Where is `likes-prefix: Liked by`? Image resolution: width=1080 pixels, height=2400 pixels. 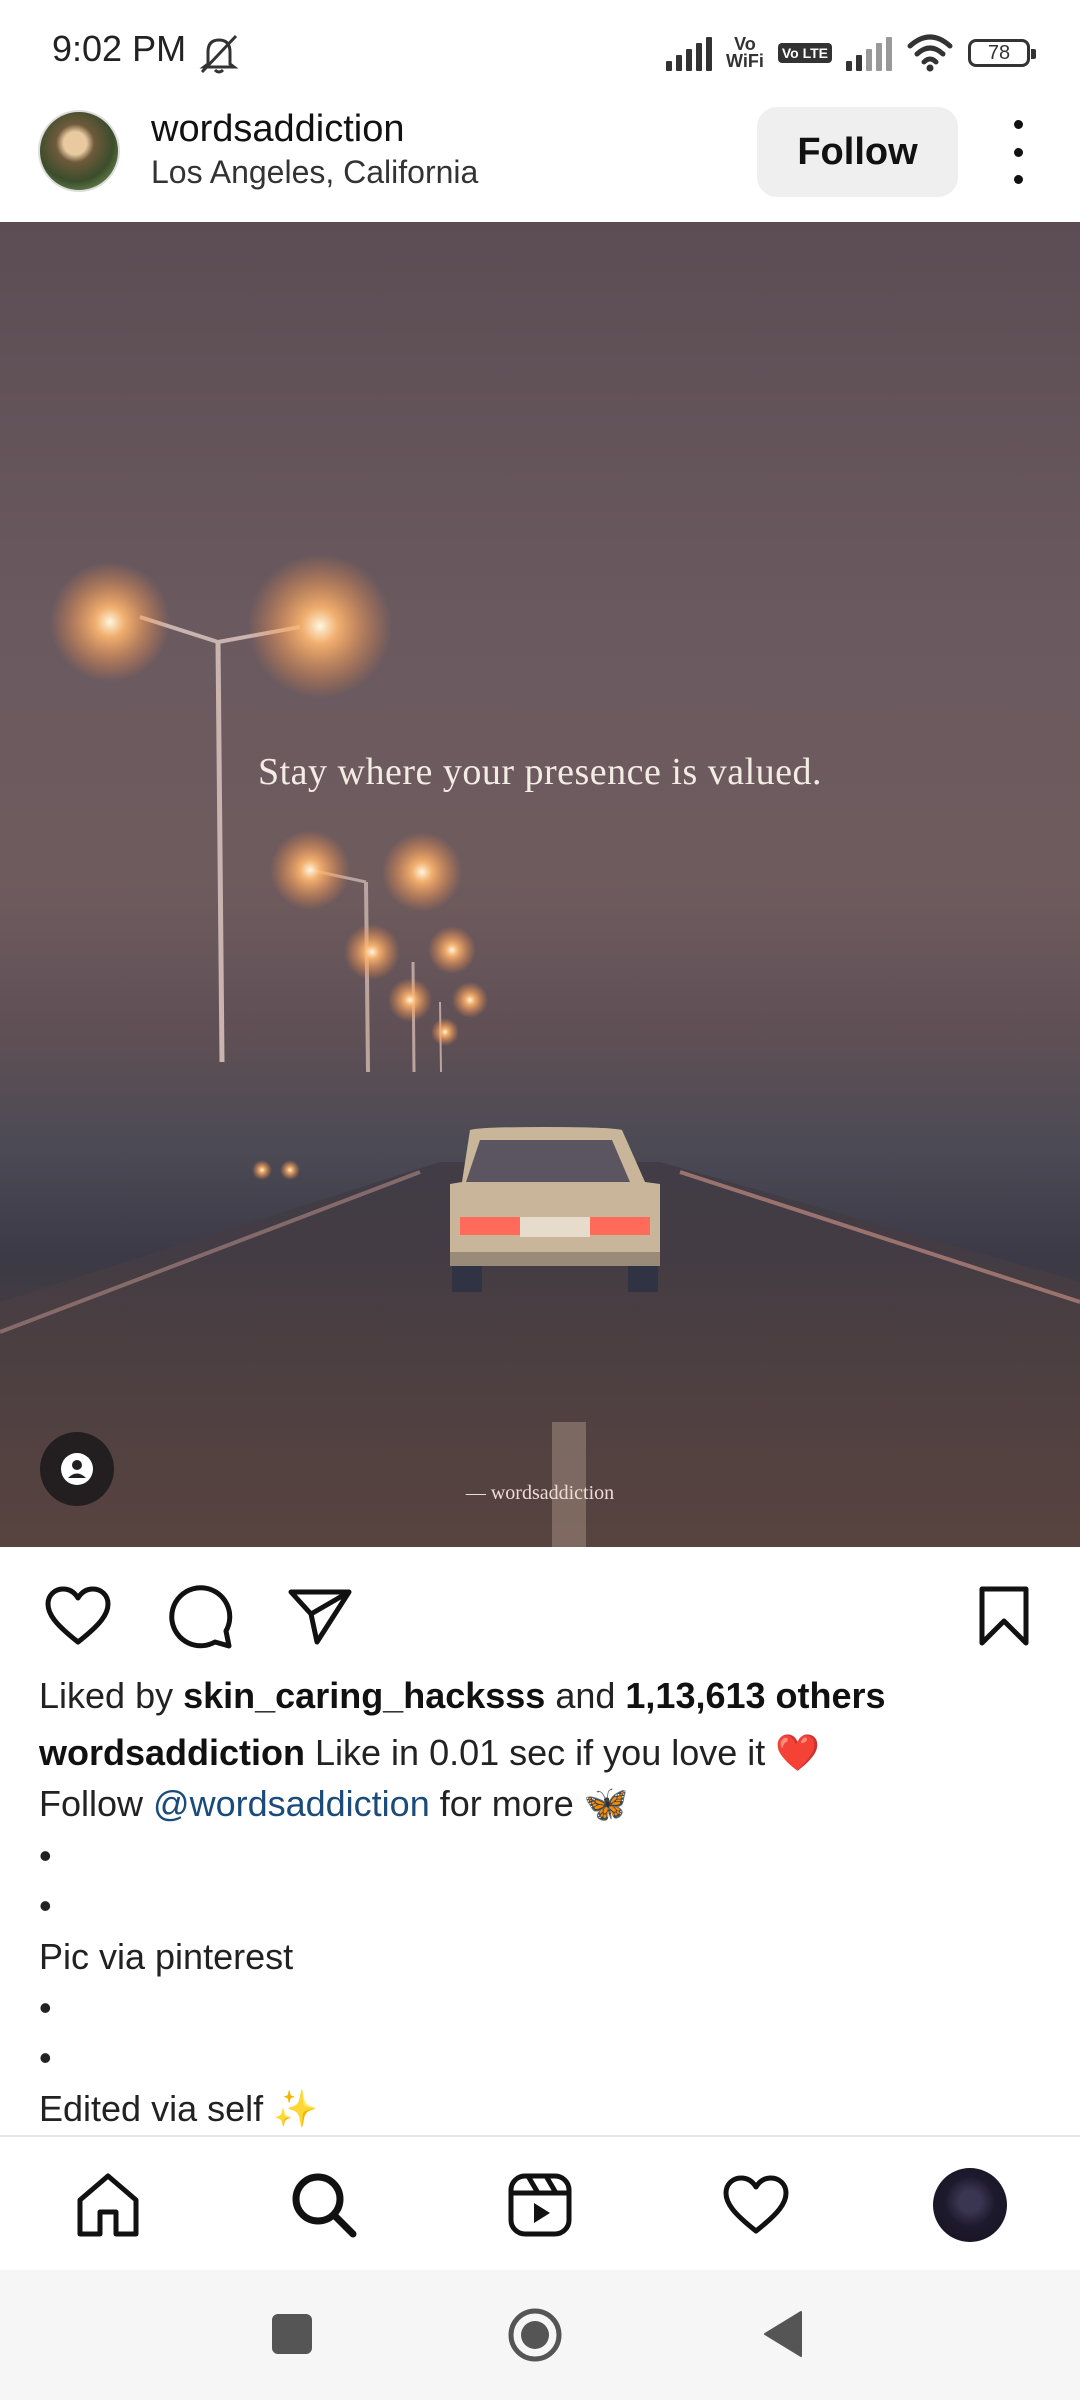
likes-prefix: Liked by is located at coordinates (111, 1695).